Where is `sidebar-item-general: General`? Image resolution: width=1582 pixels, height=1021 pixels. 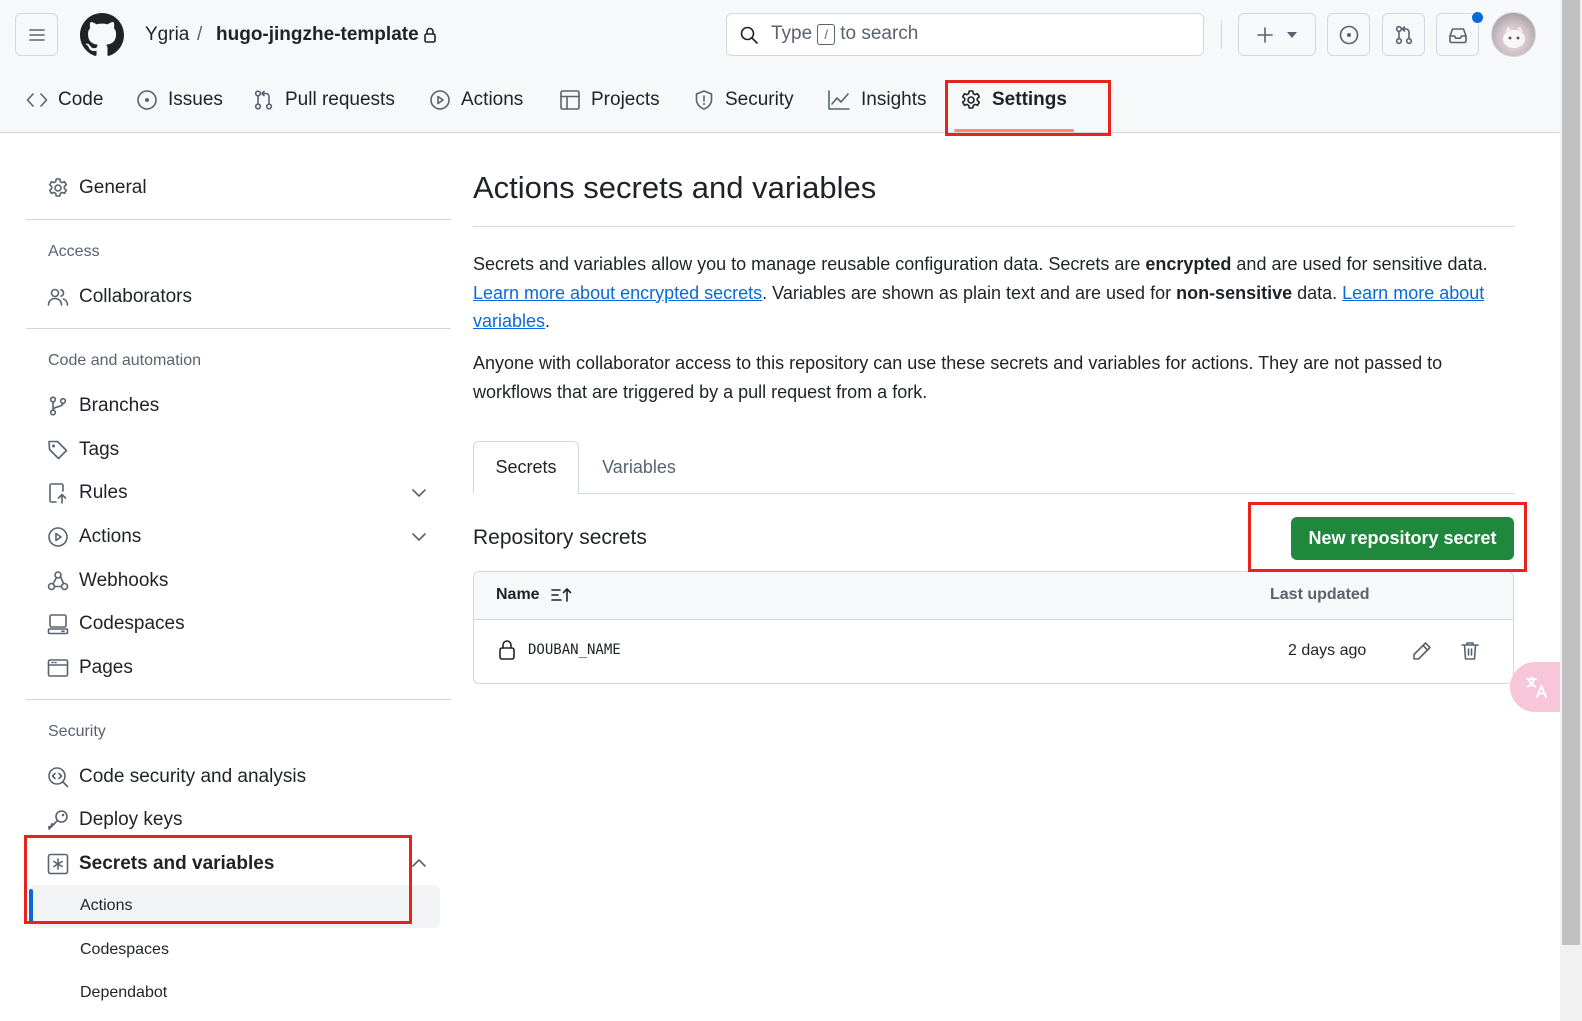 sidebar-item-general: General is located at coordinates (97, 188).